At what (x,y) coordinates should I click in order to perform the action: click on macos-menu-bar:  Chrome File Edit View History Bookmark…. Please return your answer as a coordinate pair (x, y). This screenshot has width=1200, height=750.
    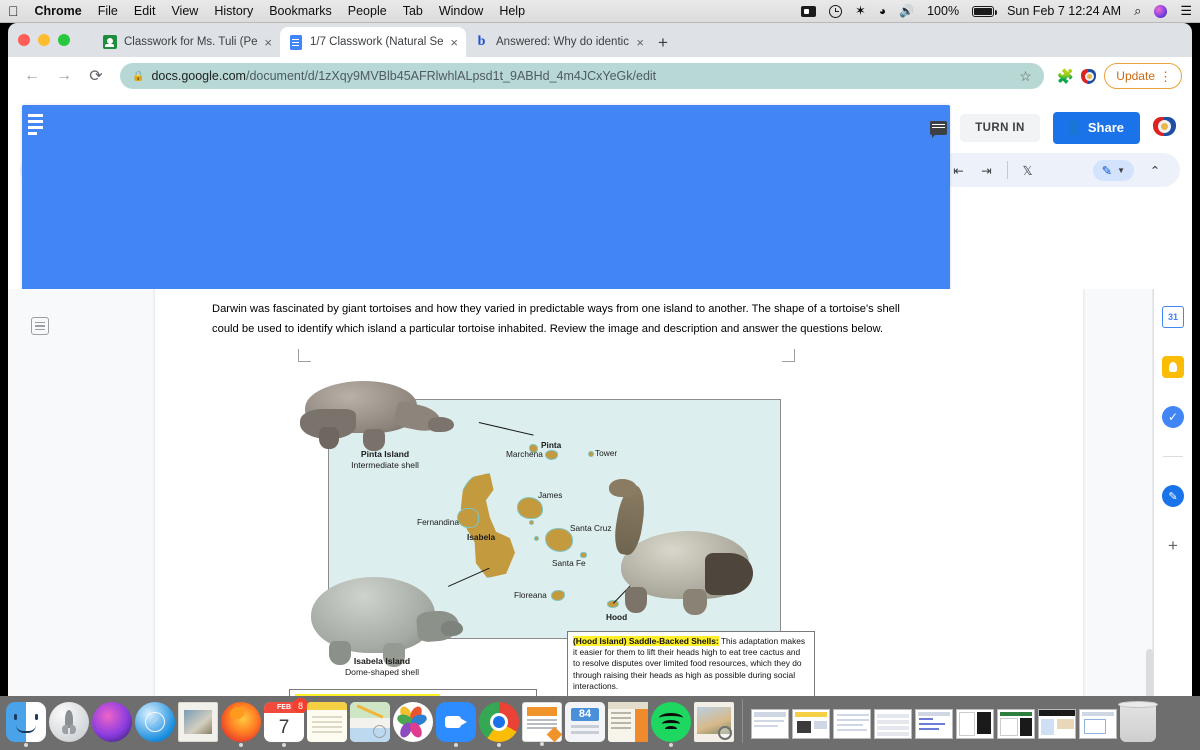
    Looking at the image, I should click on (600, 11).